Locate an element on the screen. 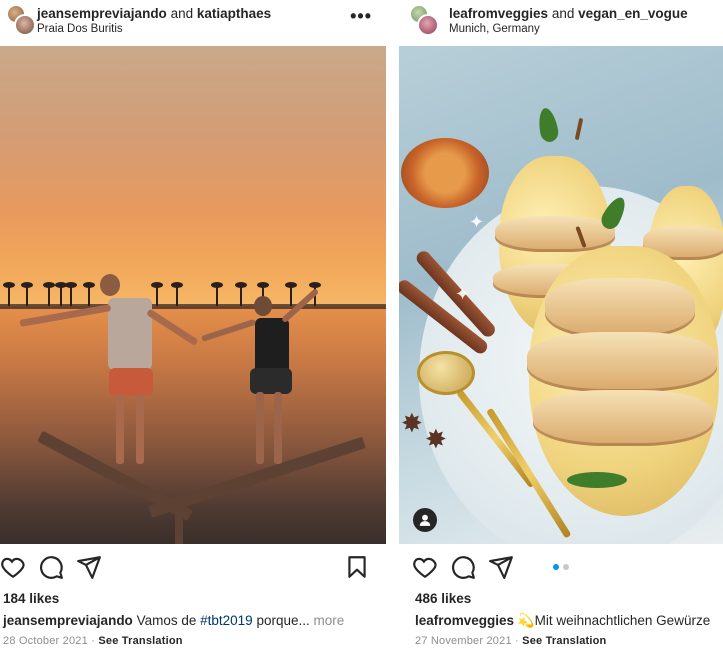  post-authors: jeansempreviajando and katiapthaes is located at coordinates (154, 13).